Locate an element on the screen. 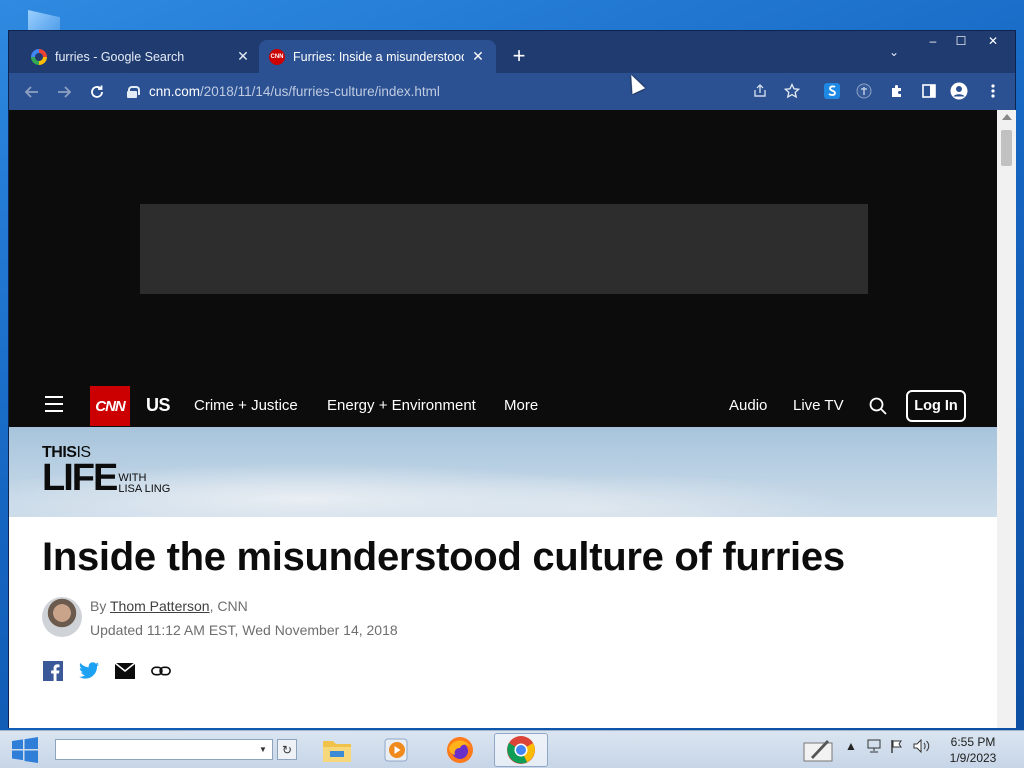  system-clock: 6:55 PM 1/9/2023 is located at coordinates (973, 750).